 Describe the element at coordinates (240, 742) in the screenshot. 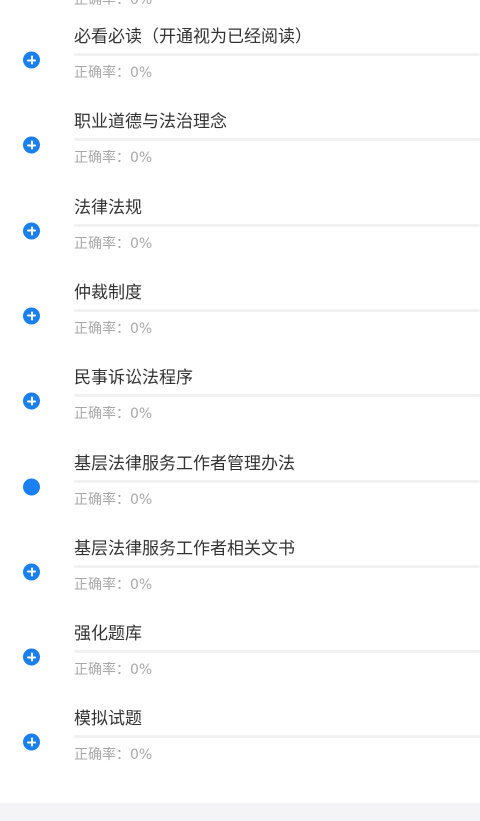

I see `chapter-item: 模拟试题正确率：0%` at that location.